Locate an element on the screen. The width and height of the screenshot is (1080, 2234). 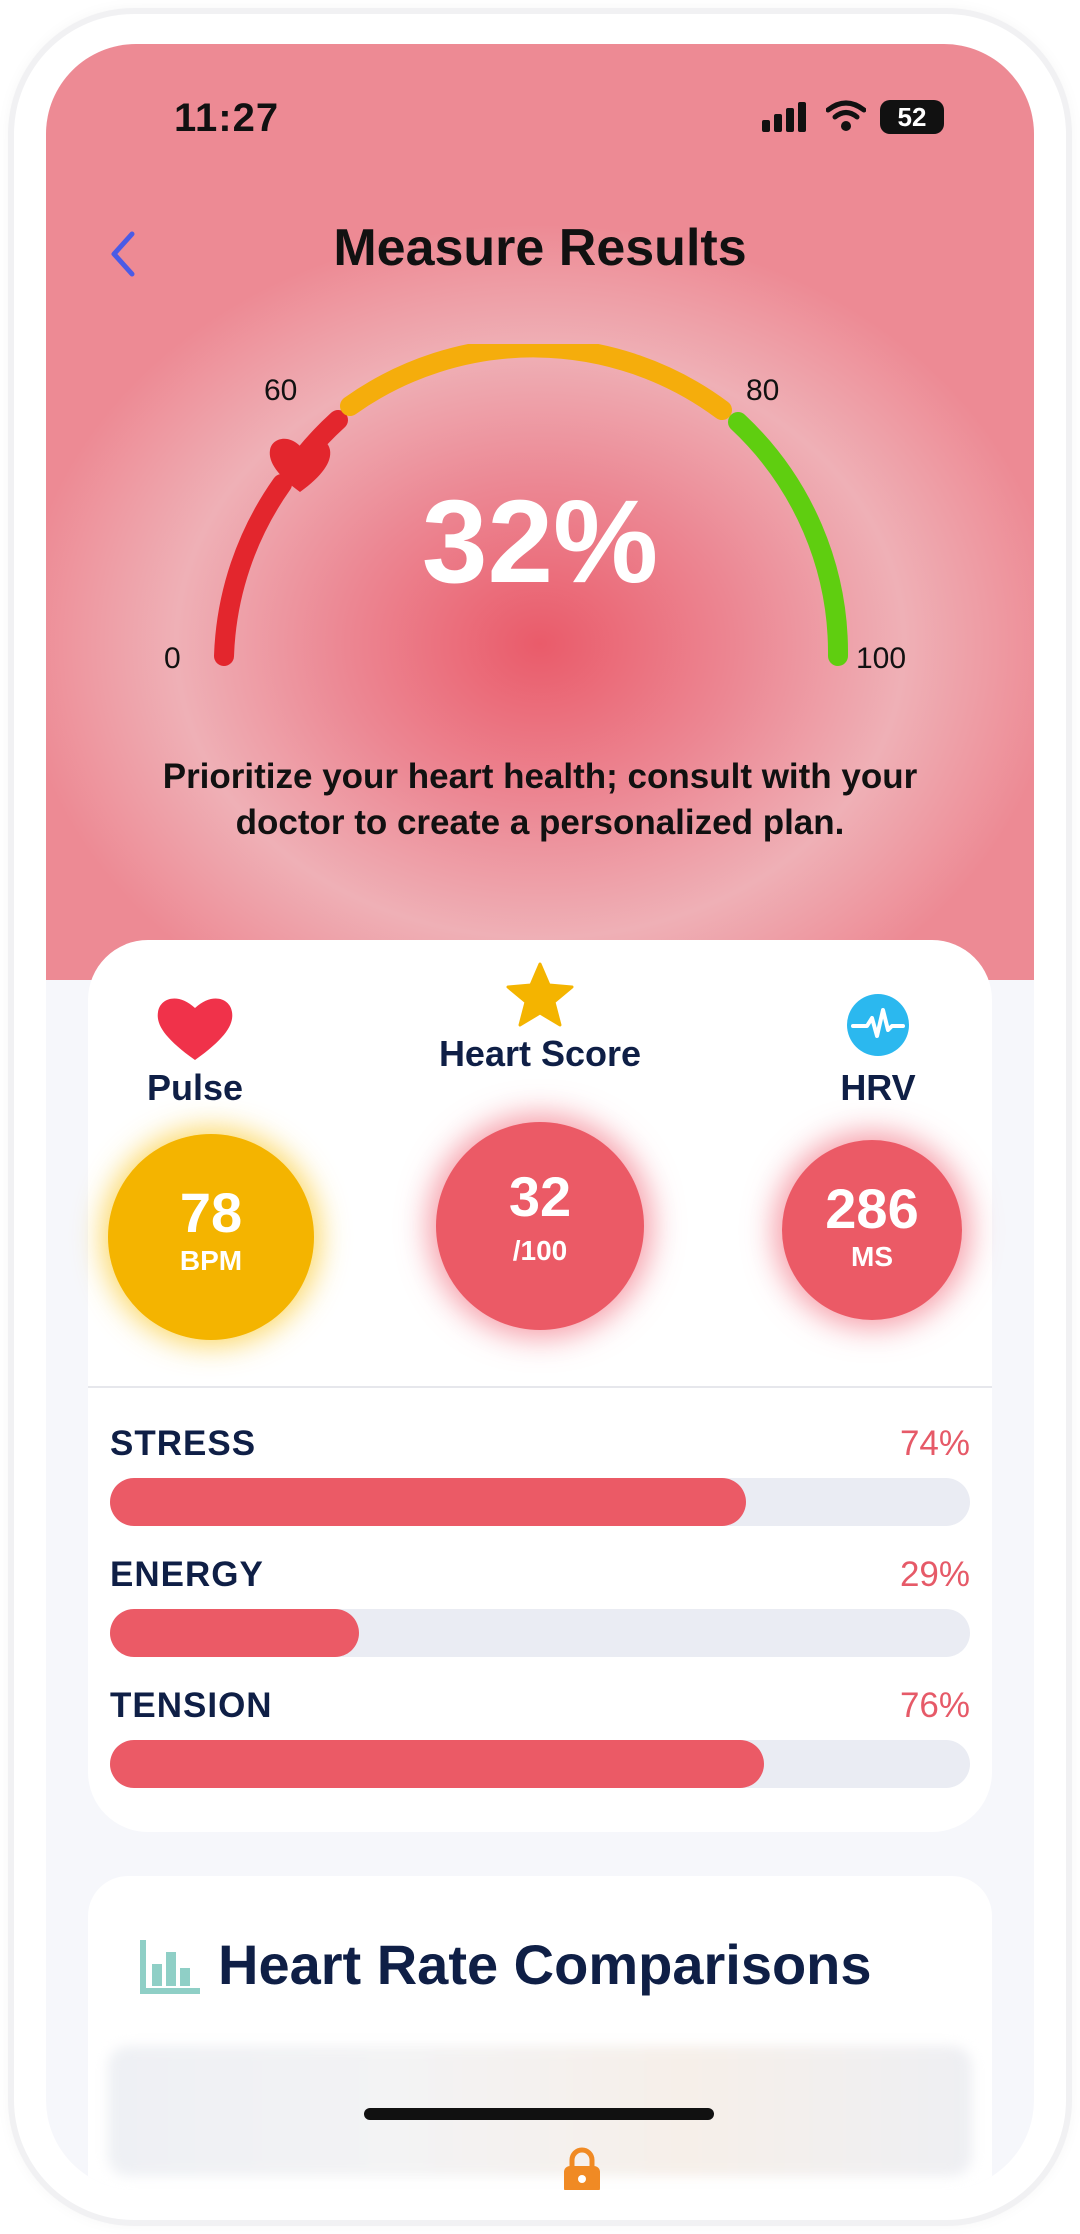
heart-score-unit: /100 is located at coordinates (540, 1250).